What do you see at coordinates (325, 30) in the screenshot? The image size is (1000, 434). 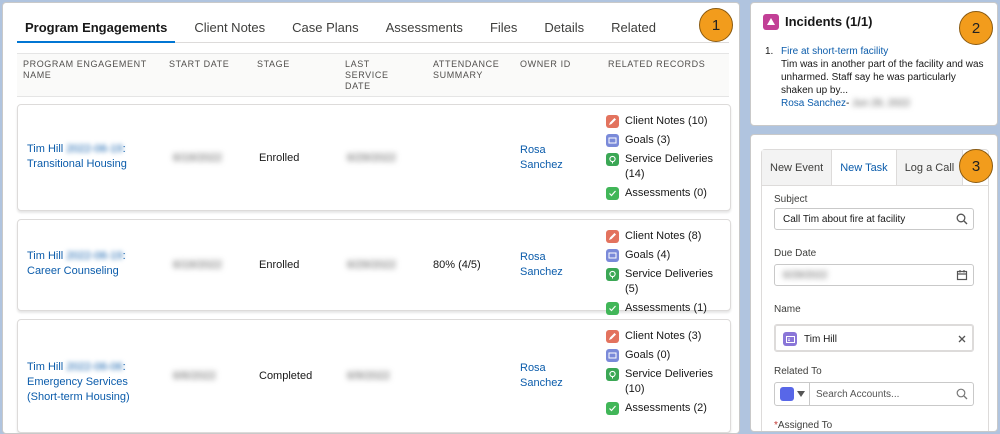 I see `tab-case-plans: Case Plans` at bounding box center [325, 30].